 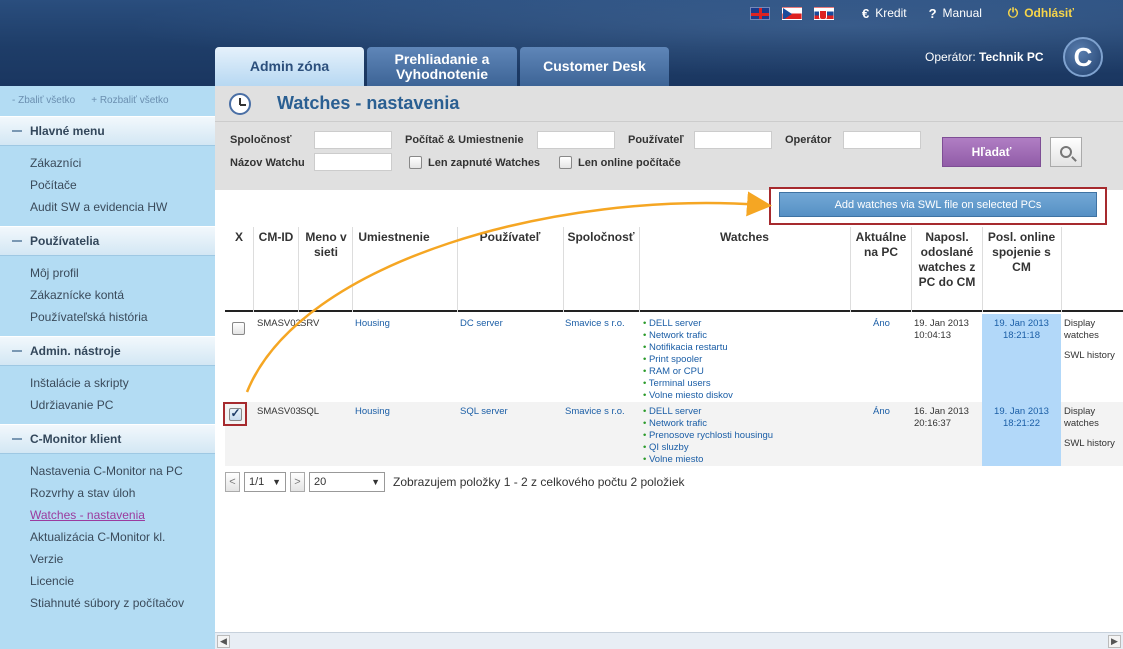 I want to click on slovak-flag-icon, so click(x=824, y=13).